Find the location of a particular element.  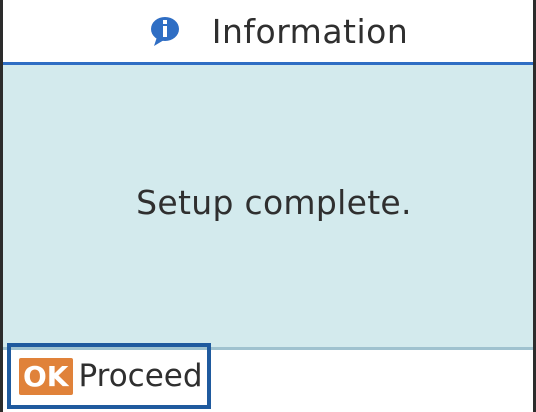

page-title: Information is located at coordinates (310, 31).